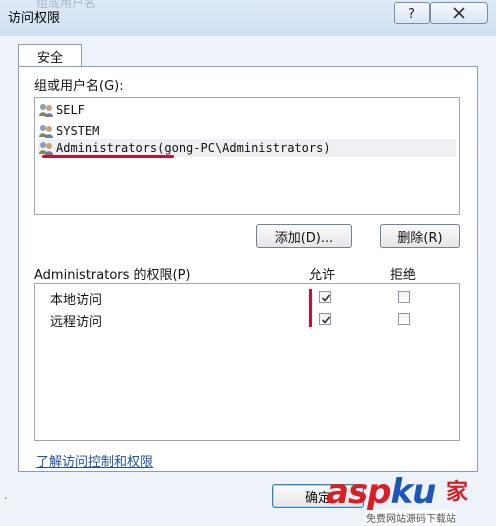 This screenshot has width=496, height=526. Describe the element at coordinates (310, 308) in the screenshot. I see `highlight-bar` at that location.